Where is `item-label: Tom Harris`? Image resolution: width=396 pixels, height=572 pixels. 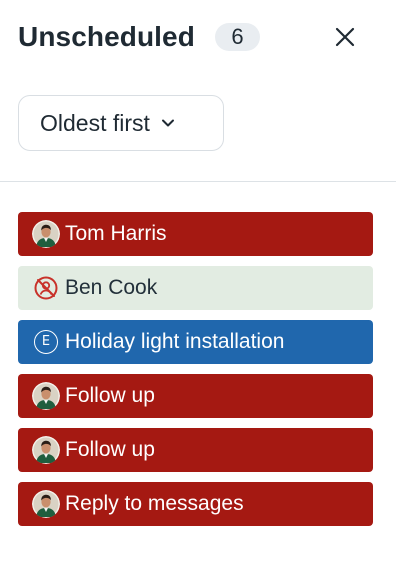
item-label: Tom Harris is located at coordinates (116, 233).